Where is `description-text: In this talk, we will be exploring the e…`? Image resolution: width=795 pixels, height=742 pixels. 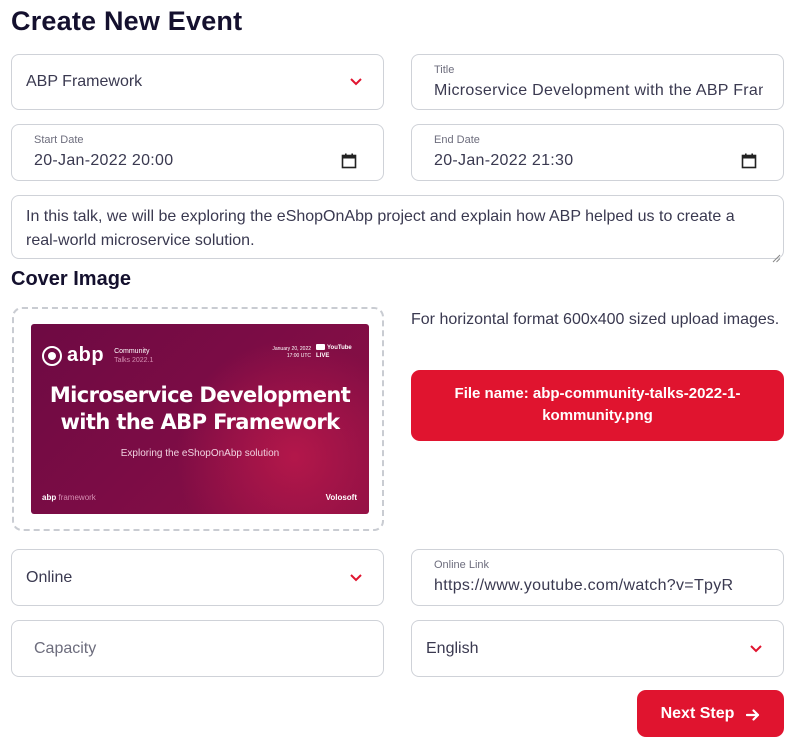 description-text: In this talk, we will be exploring the e… is located at coordinates (380, 228).